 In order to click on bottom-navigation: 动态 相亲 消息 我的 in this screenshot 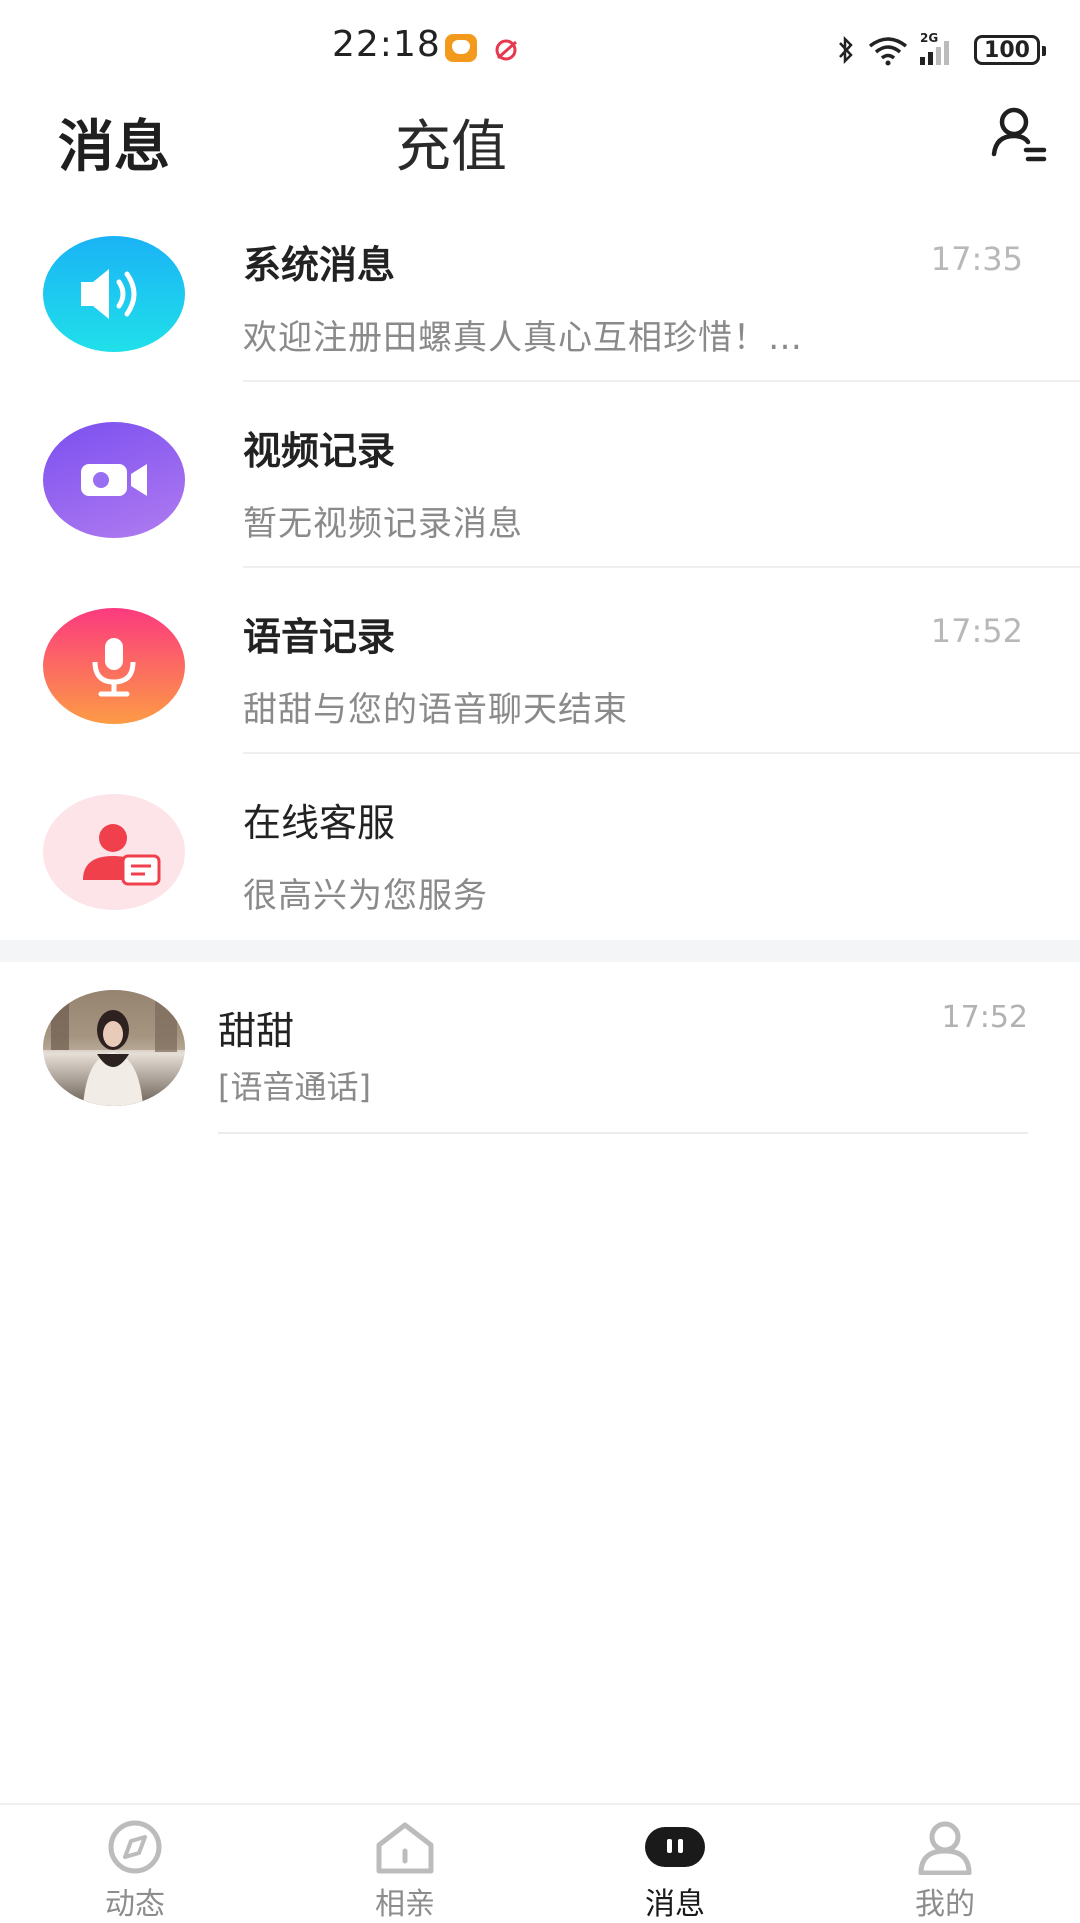, I will do `click(540, 1862)`.